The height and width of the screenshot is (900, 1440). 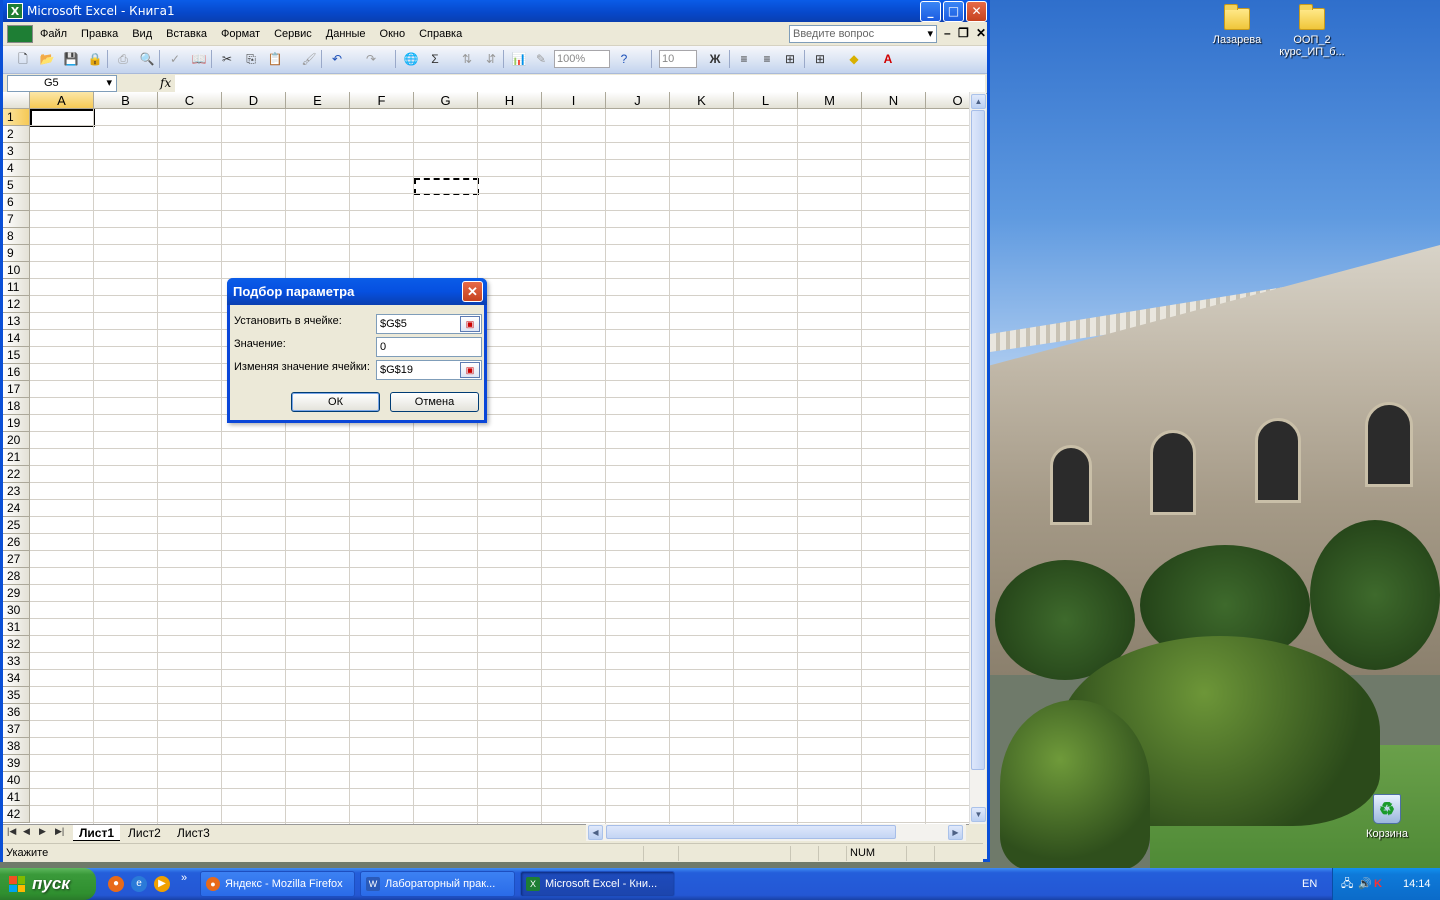 I want to click on column-header: E, so click(x=318, y=100).